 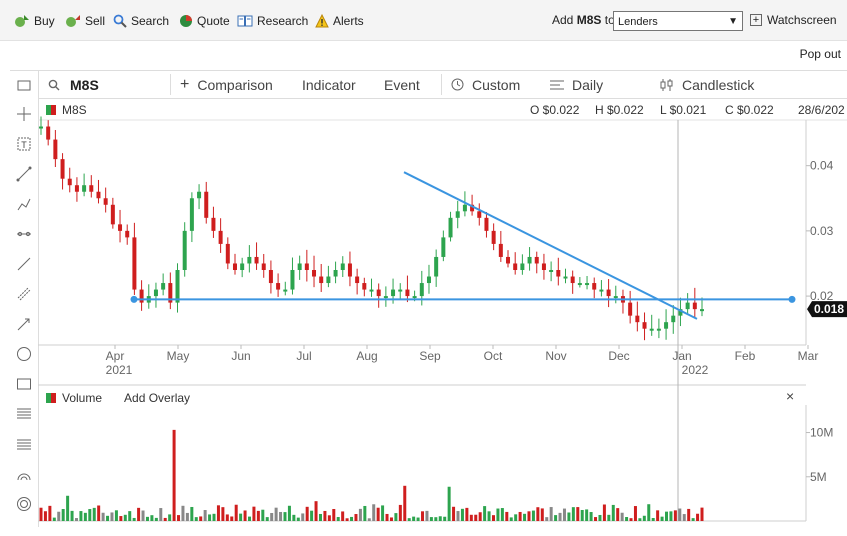 I want to click on resistance-trendline, so click(x=550, y=245).